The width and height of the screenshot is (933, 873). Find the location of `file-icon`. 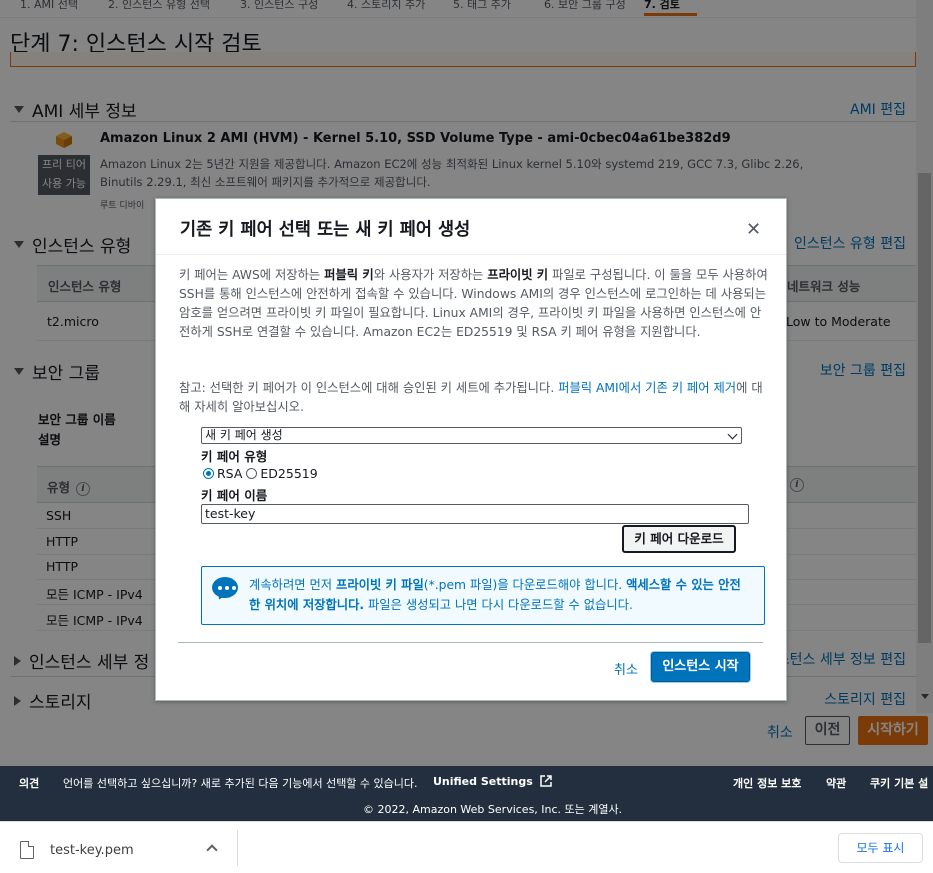

file-icon is located at coordinates (27, 850).